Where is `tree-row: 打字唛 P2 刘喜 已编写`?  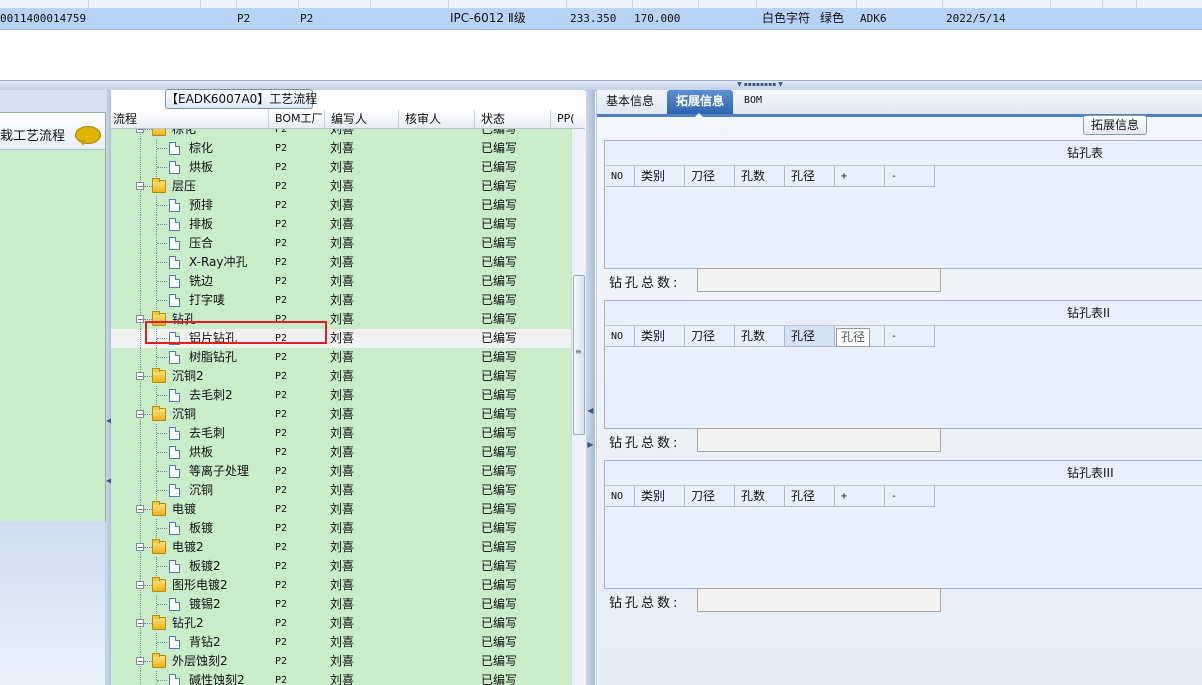
tree-row: 打字唛 P2 刘喜 已编写 is located at coordinates (341, 300).